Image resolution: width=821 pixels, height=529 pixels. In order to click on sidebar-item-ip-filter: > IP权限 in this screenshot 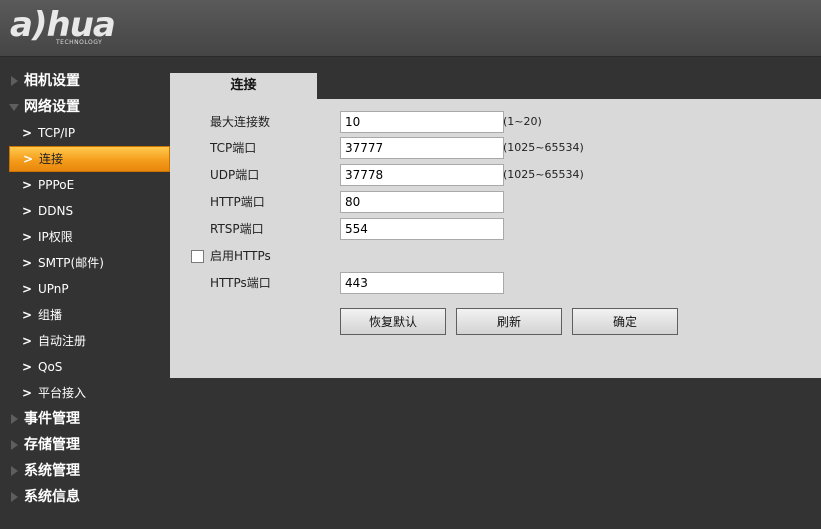, I will do `click(85, 237)`.